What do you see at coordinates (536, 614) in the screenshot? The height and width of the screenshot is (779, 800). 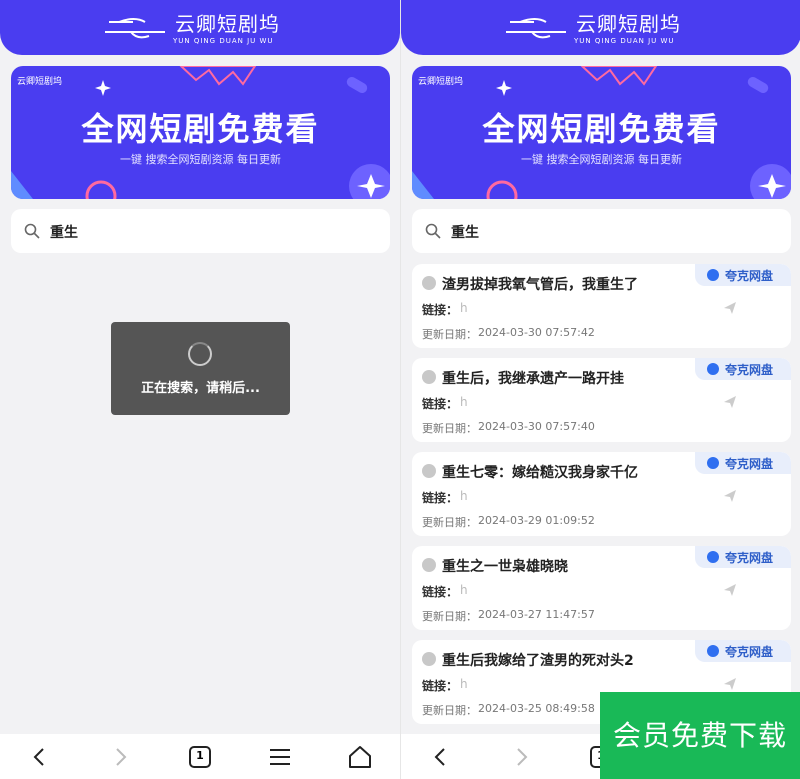 I see `update-date: 2024-03-27 11:47:57` at bounding box center [536, 614].